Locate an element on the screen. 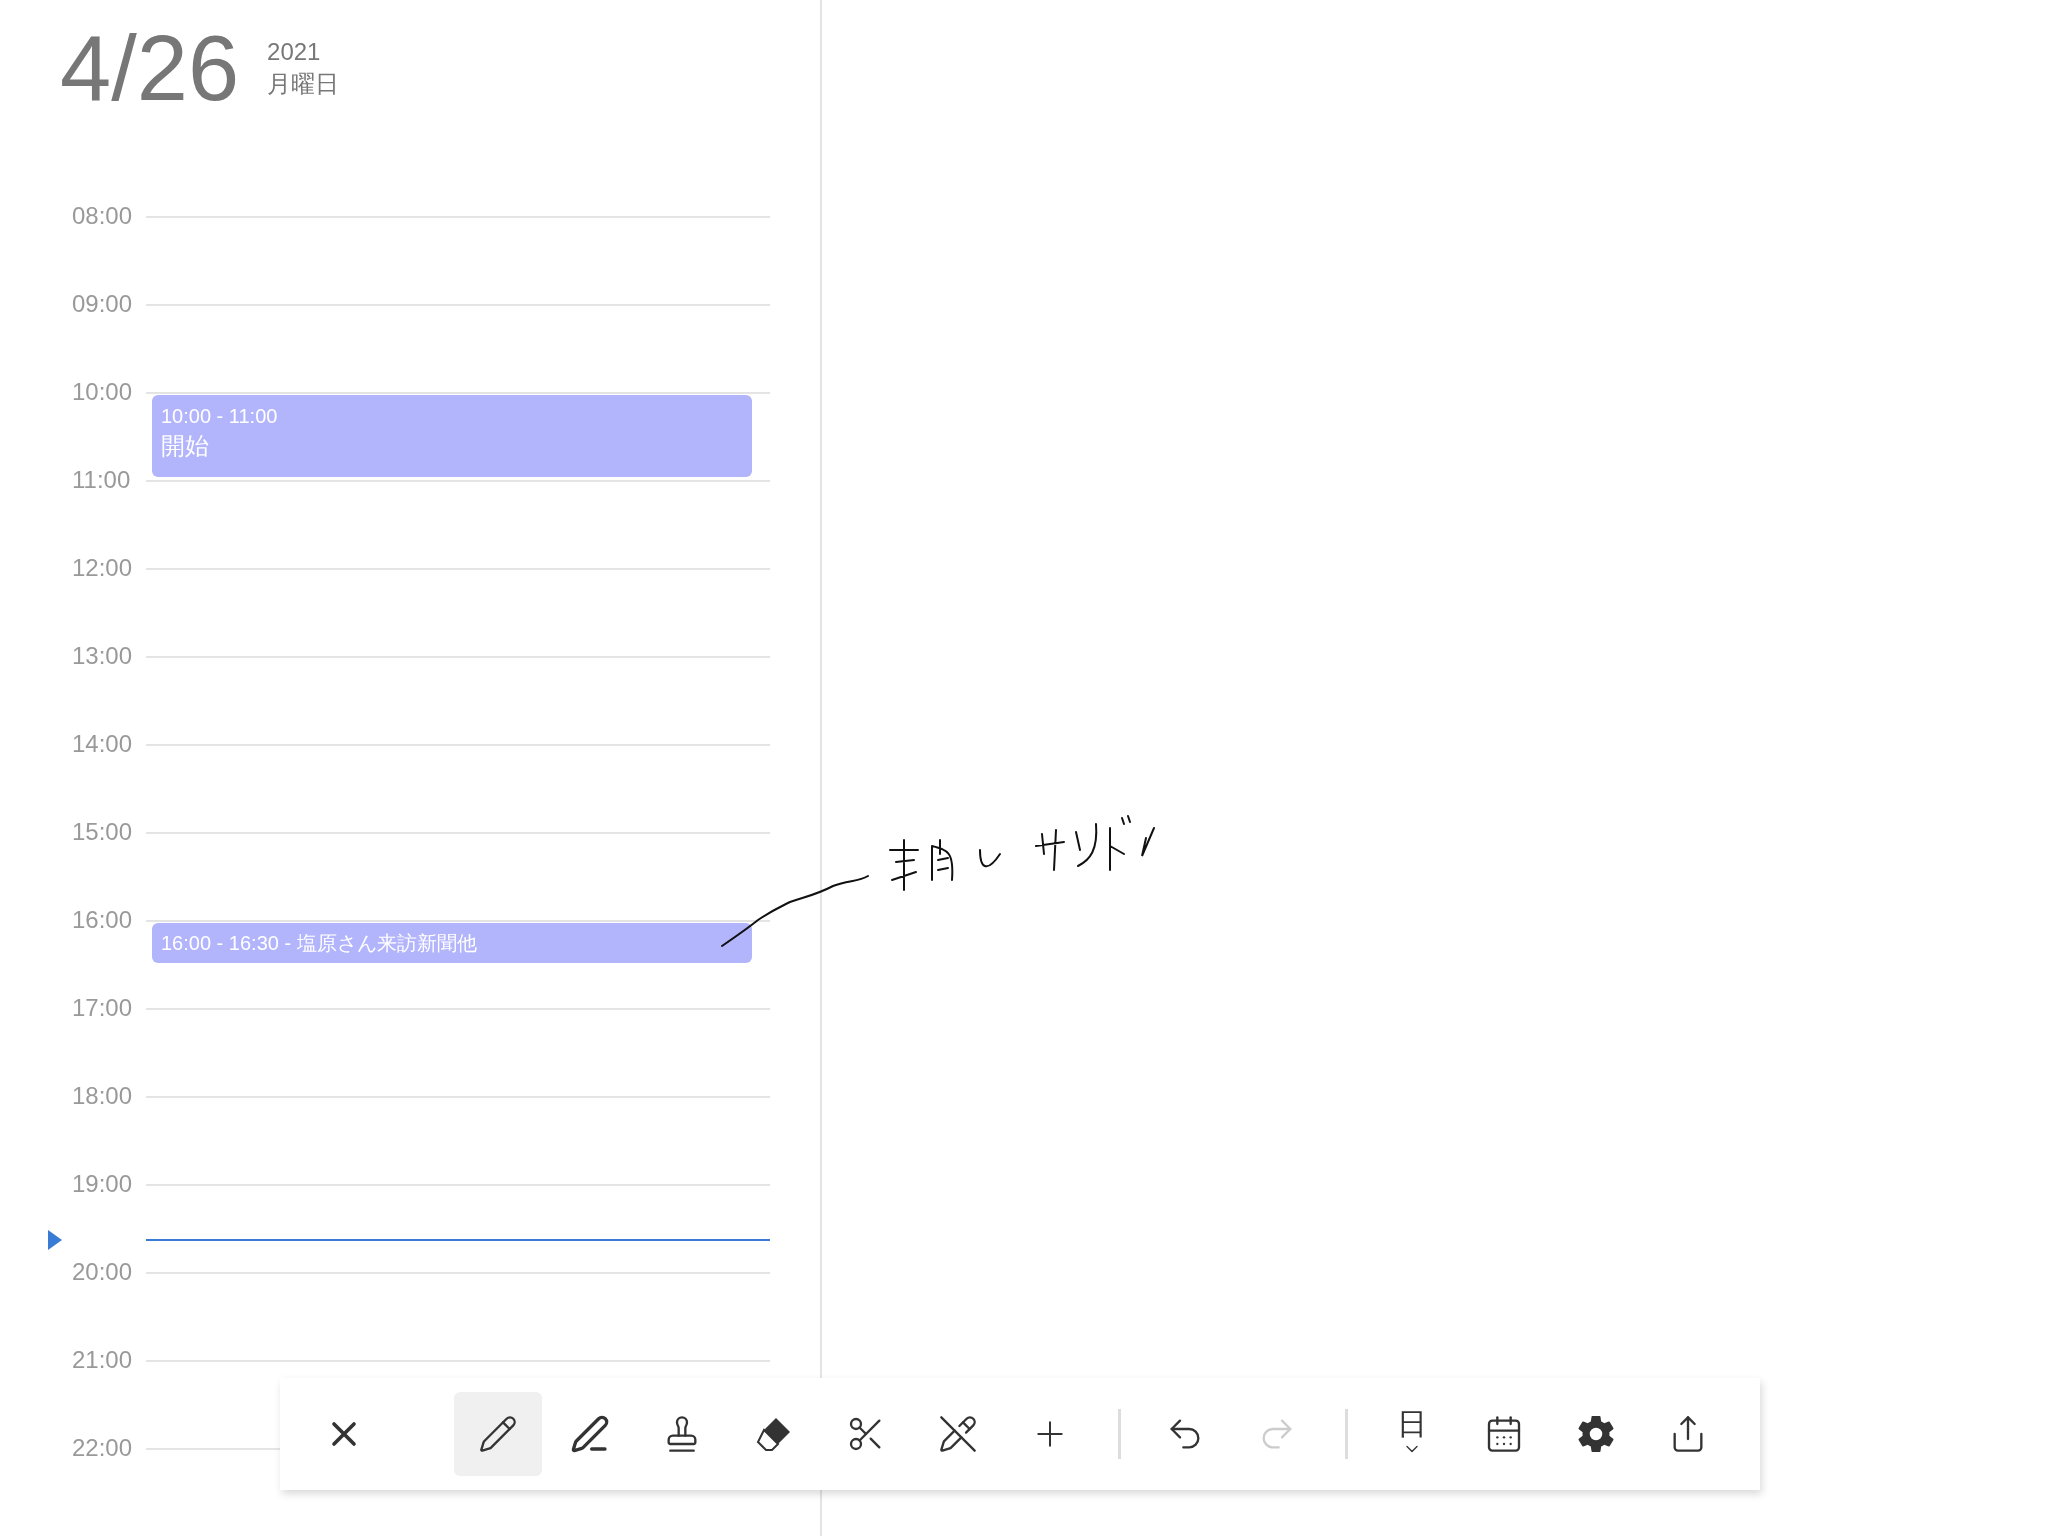 The height and width of the screenshot is (1536, 2048). view-tool-button: 日 is located at coordinates (1412, 1434).